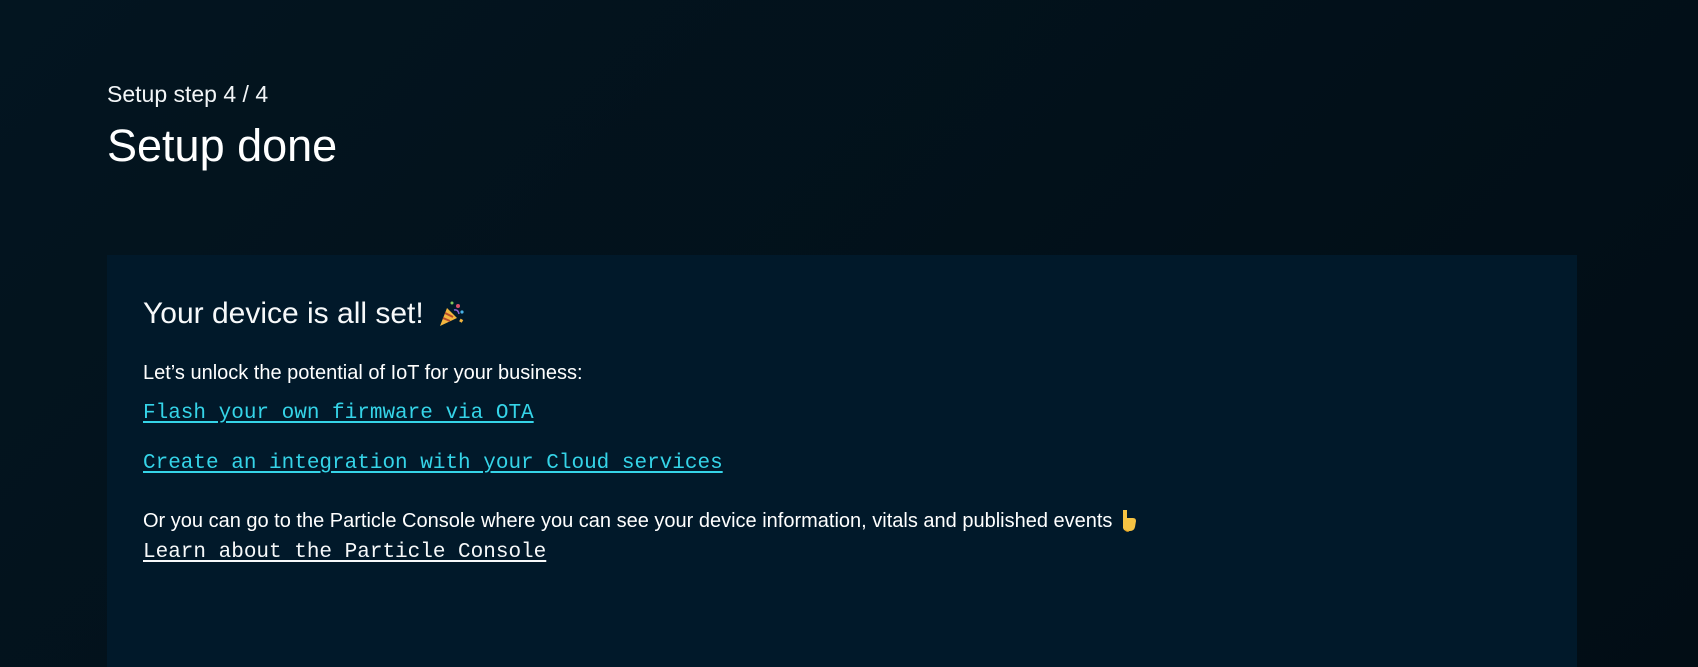  What do you see at coordinates (338, 413) in the screenshot?
I see `flash-firmware-link: Flash your own firmware via OTA` at bounding box center [338, 413].